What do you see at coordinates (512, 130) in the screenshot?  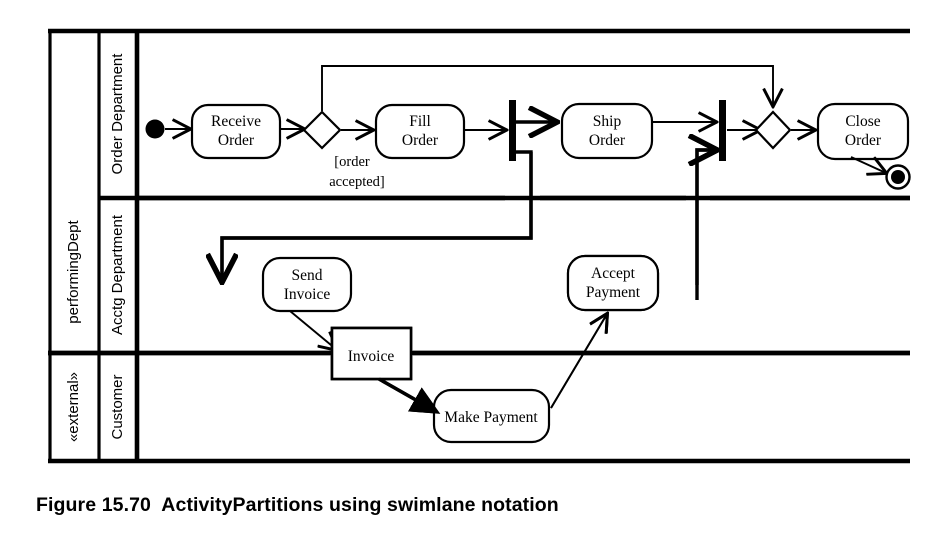 I see `fork-node` at bounding box center [512, 130].